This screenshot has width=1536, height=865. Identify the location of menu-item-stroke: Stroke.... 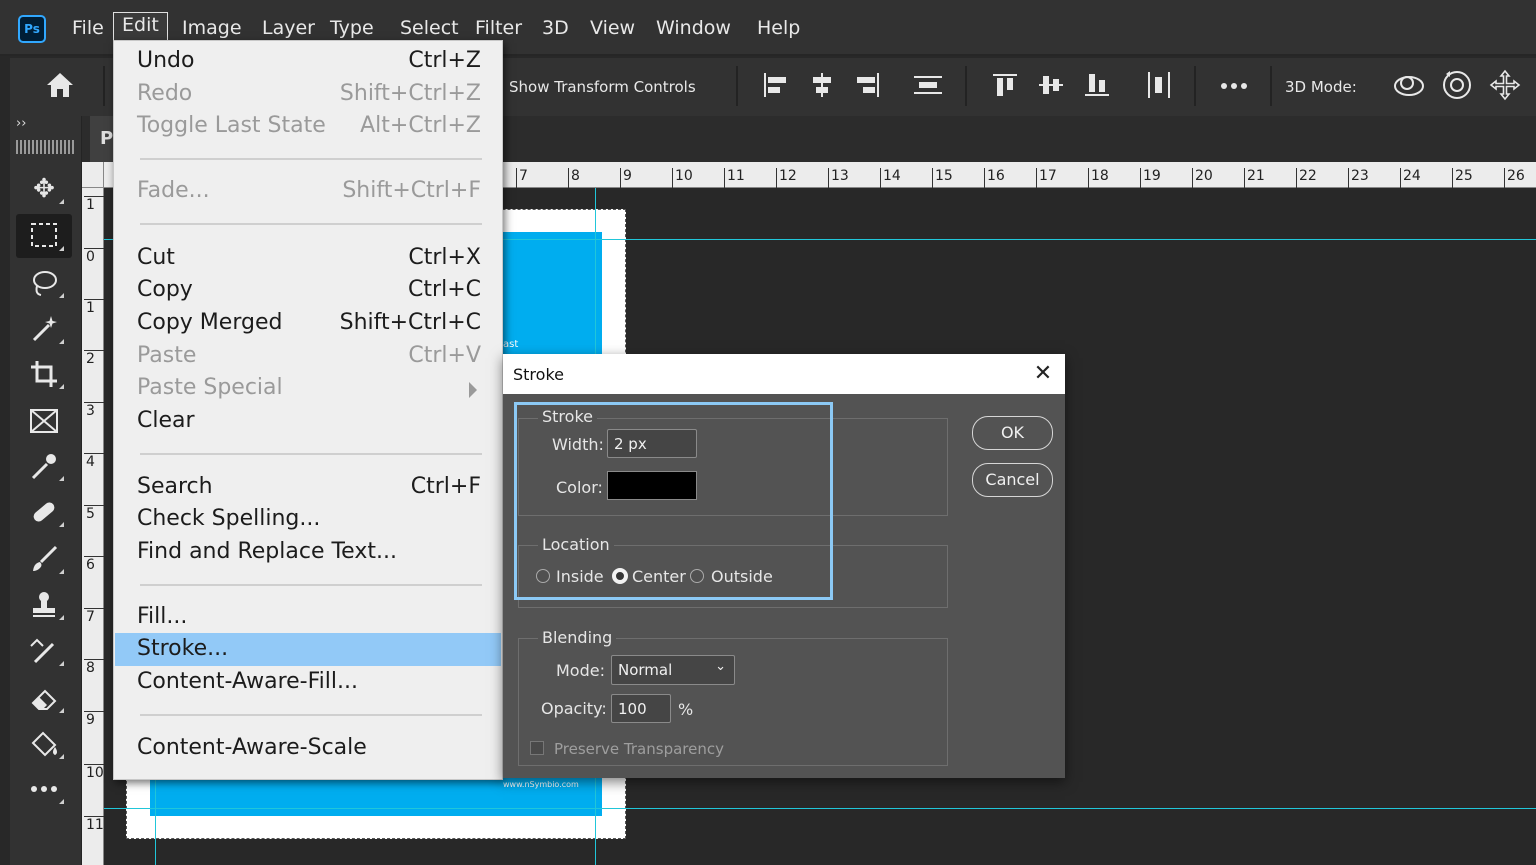
(308, 649).